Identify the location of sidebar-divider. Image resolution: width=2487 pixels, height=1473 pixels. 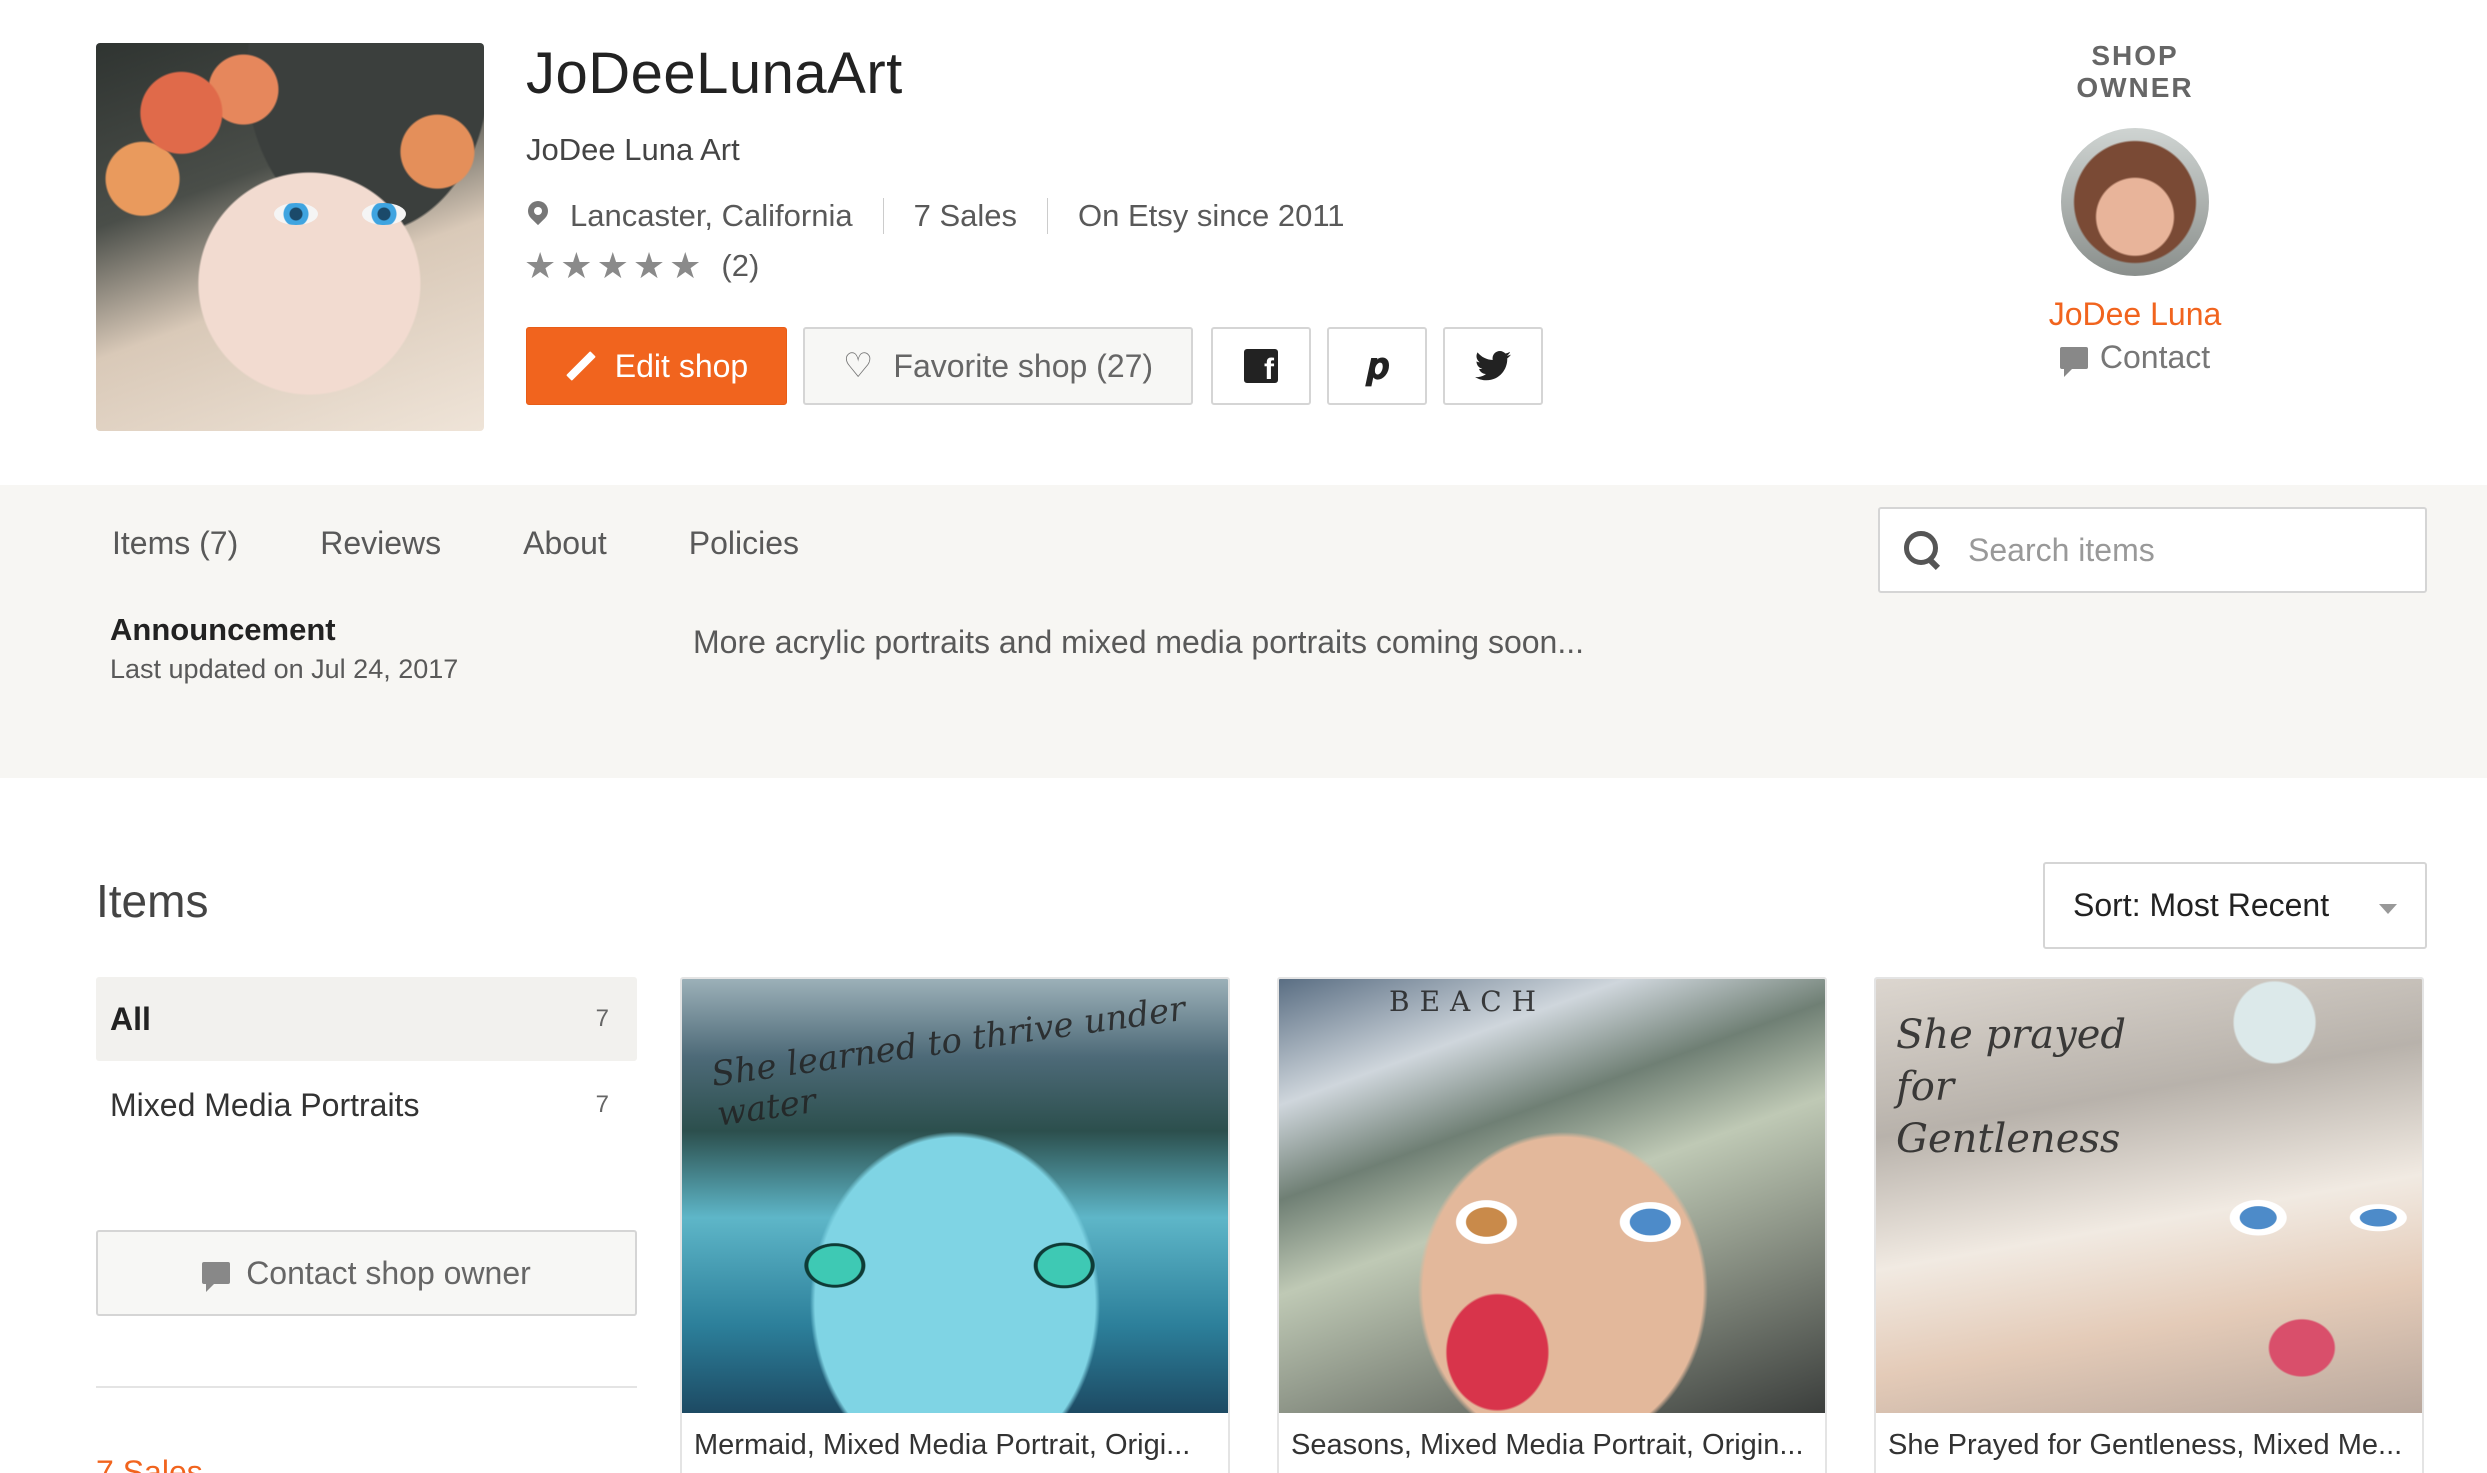
(366, 1387).